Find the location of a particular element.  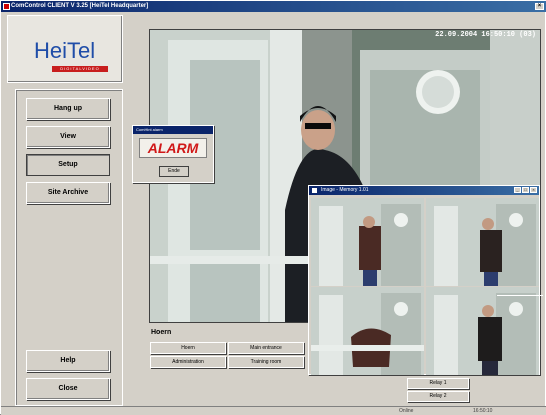

logo-text: HeiTel is located at coordinates (65, 50).